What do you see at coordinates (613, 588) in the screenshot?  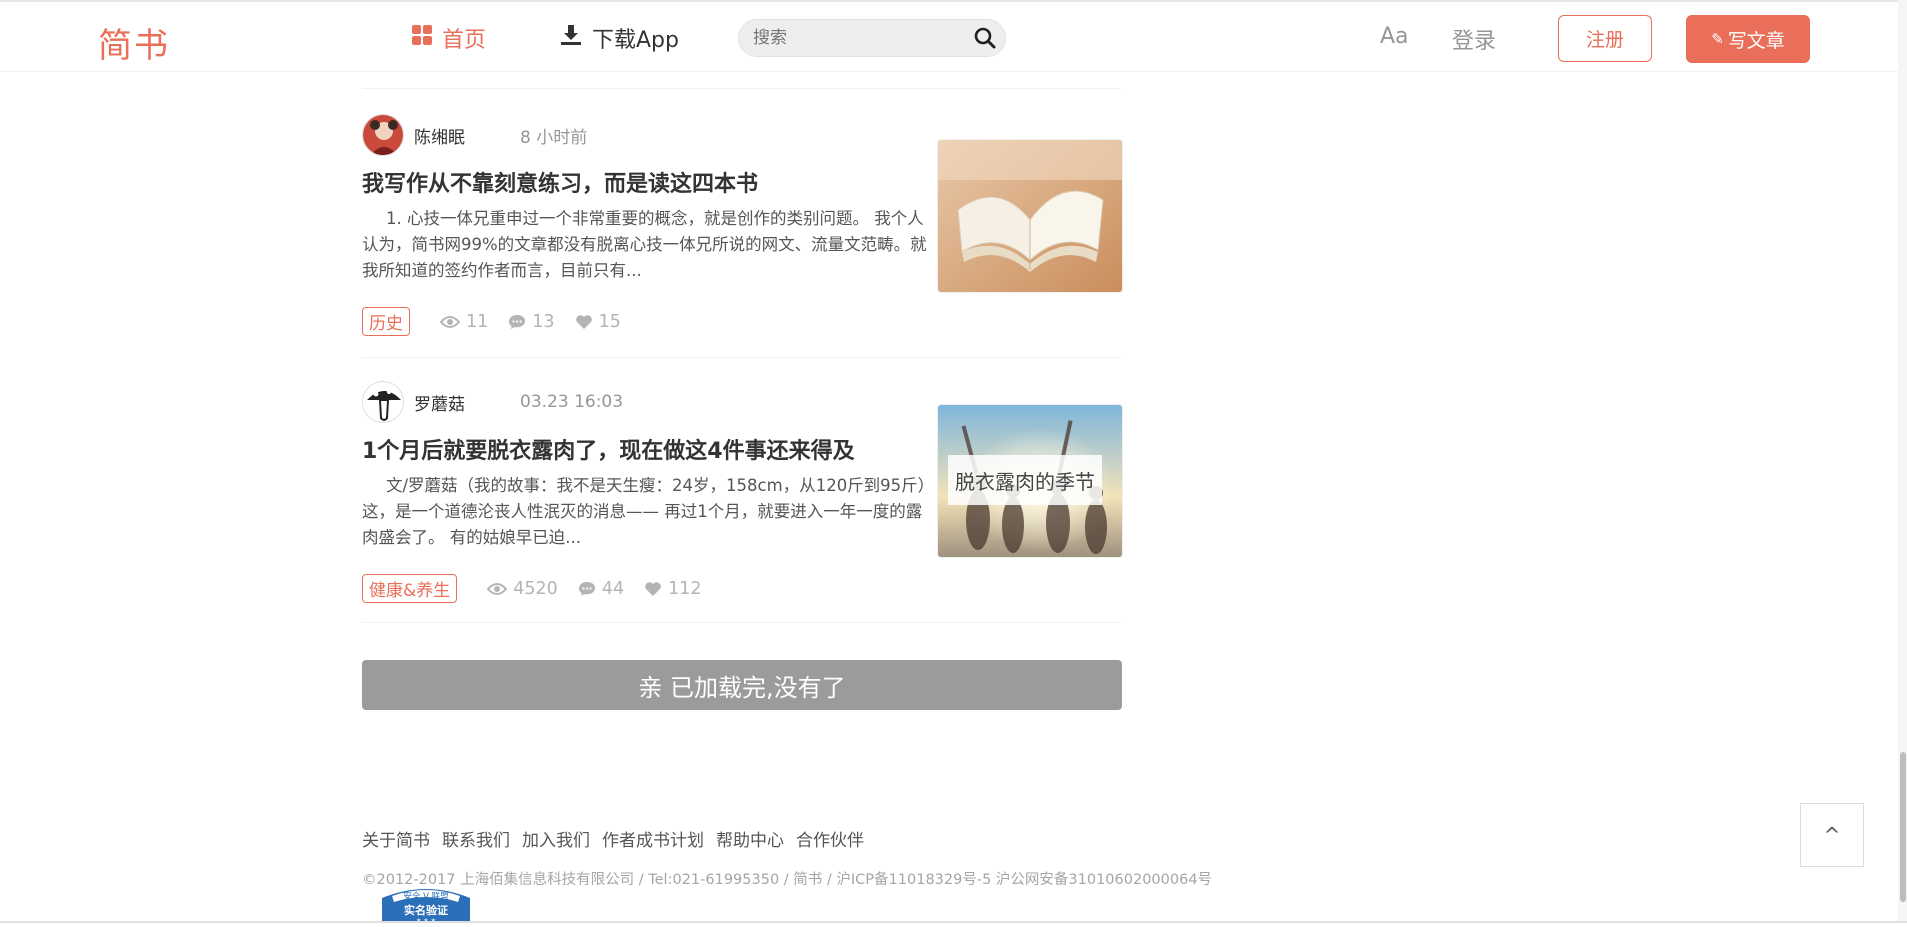 I see `comments-count: 44` at bounding box center [613, 588].